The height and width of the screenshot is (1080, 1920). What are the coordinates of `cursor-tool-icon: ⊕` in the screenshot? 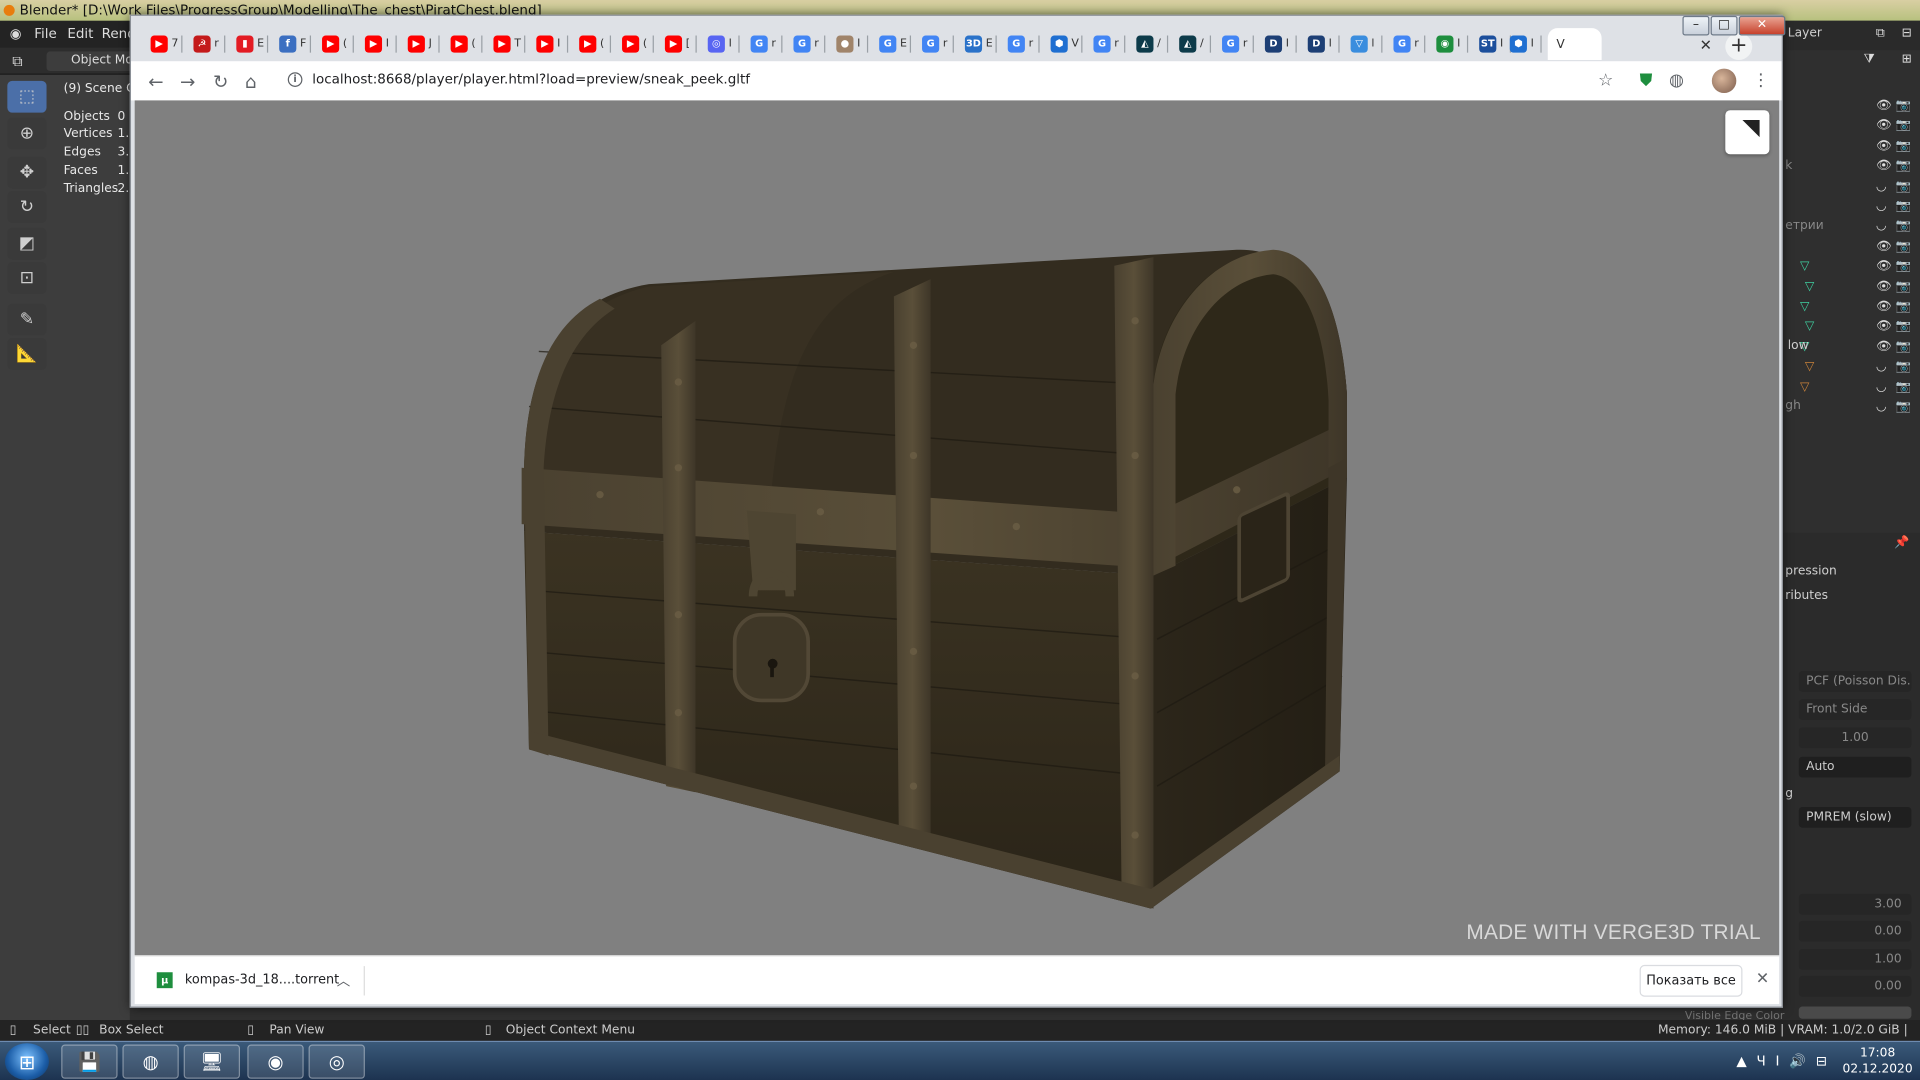 It's located at (27, 133).